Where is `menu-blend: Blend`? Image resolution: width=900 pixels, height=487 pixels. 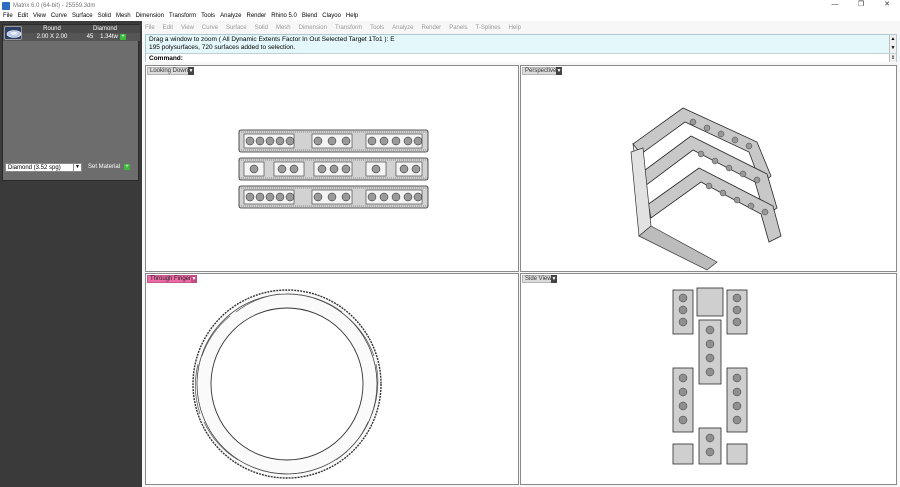
menu-blend: Blend is located at coordinates (309, 16).